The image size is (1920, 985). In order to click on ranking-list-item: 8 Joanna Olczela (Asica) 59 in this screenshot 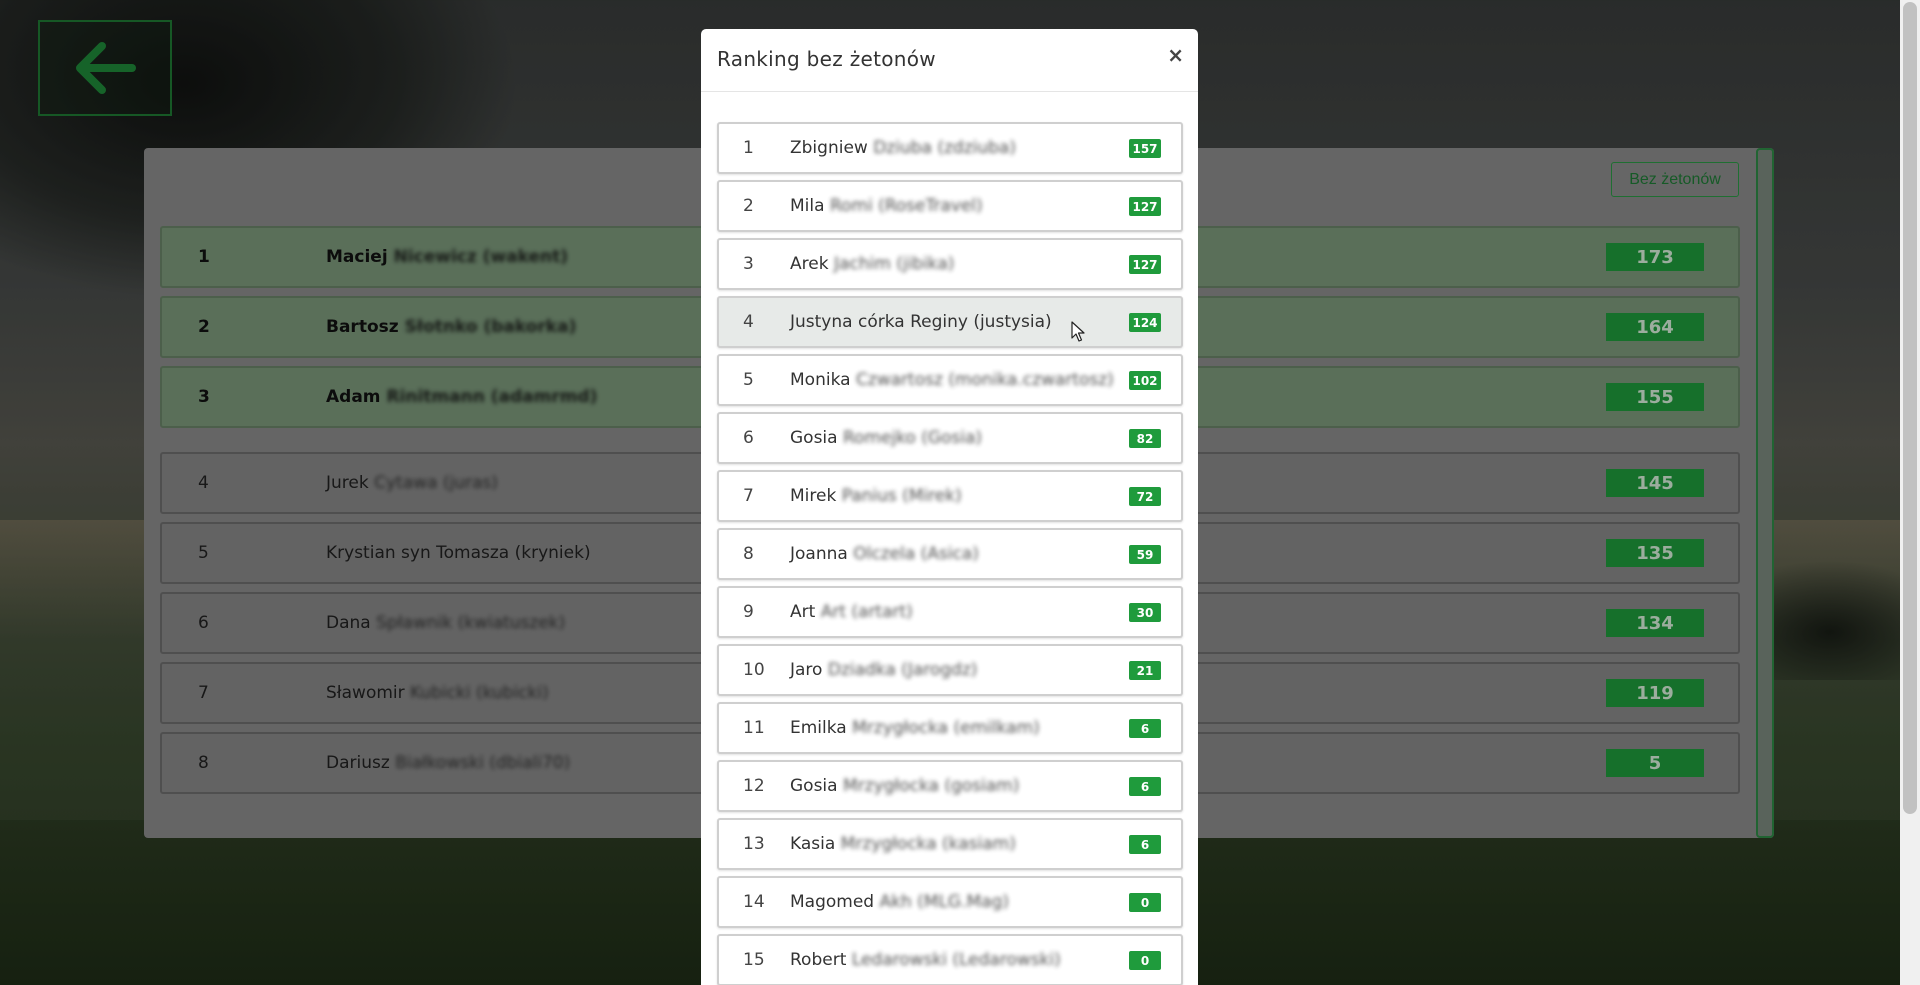, I will do `click(950, 554)`.